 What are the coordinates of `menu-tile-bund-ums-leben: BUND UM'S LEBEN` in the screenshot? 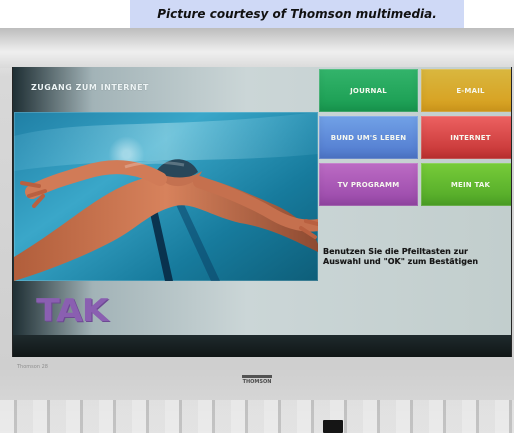 It's located at (368, 137).